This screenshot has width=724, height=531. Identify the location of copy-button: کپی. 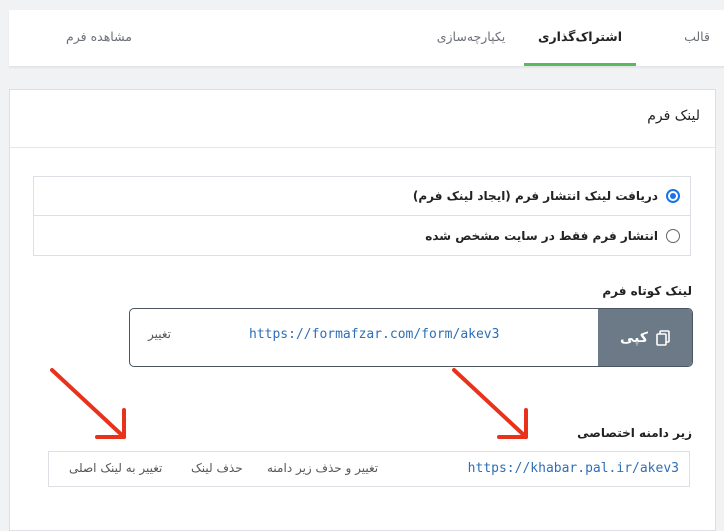
(645, 337).